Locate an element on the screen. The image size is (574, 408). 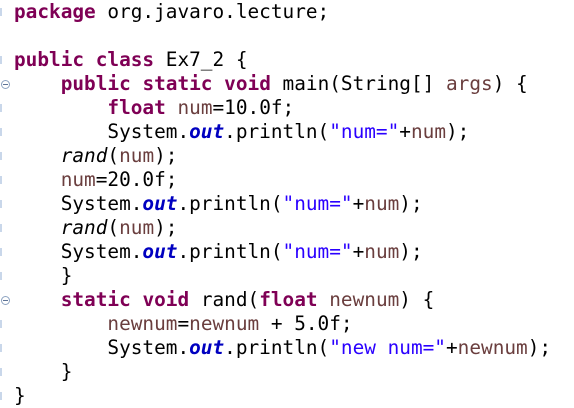
static-method-call-token: rand is located at coordinates (84, 155).